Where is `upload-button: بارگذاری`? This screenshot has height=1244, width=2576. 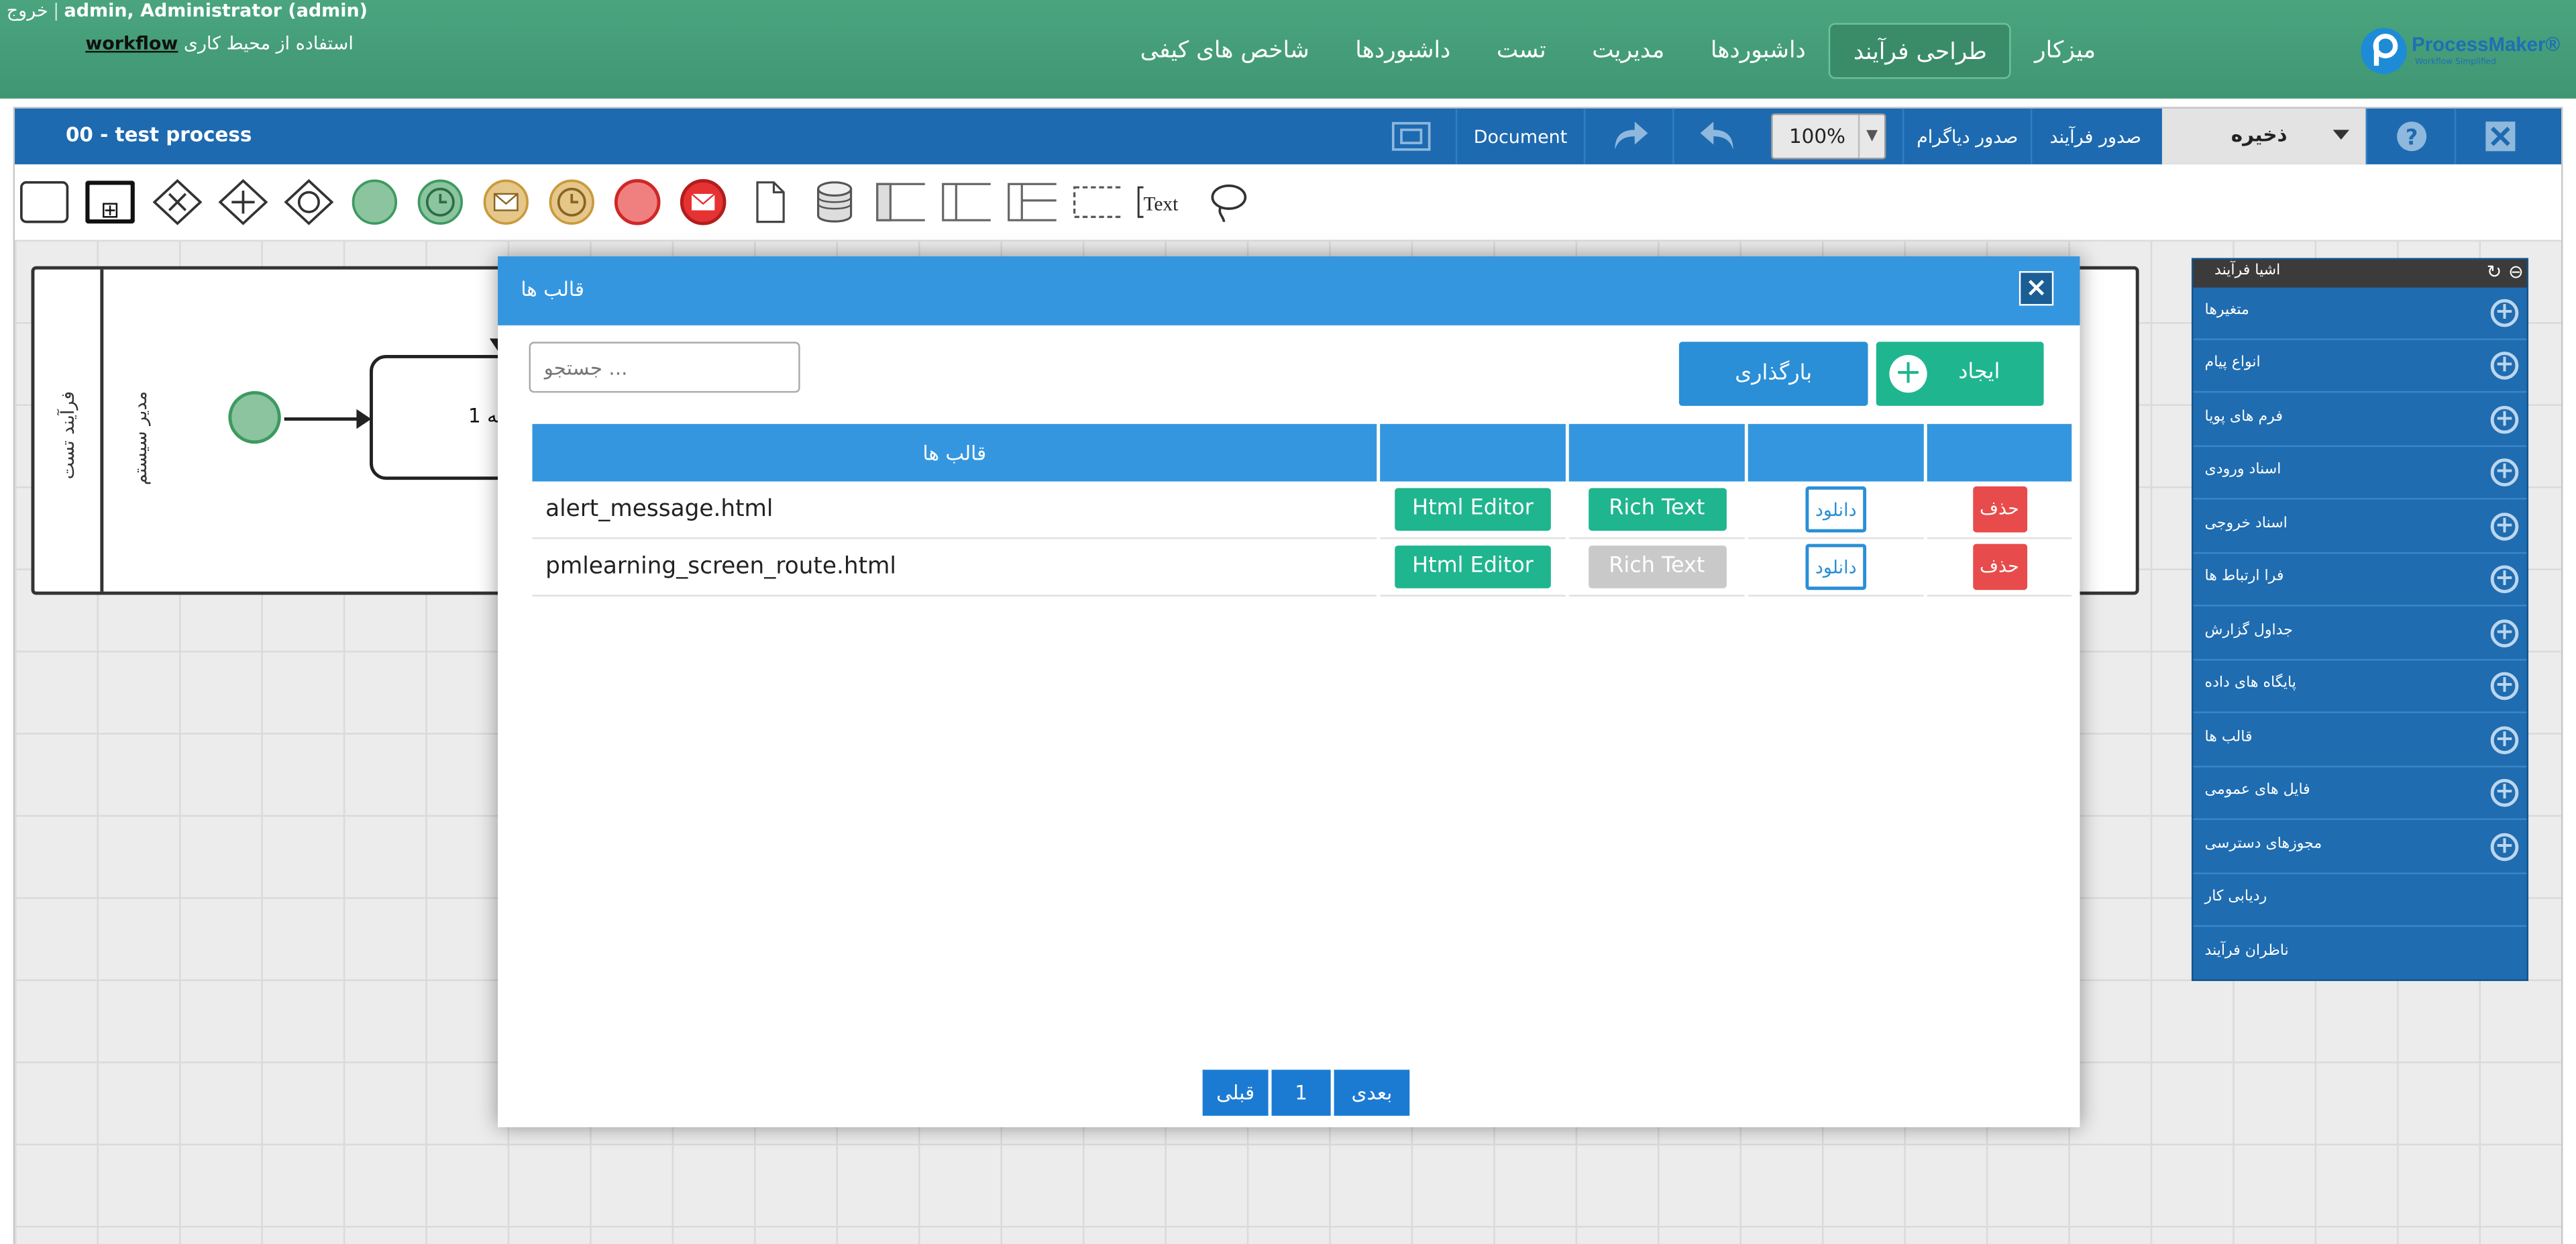
upload-button: بارگذاری is located at coordinates (1773, 374).